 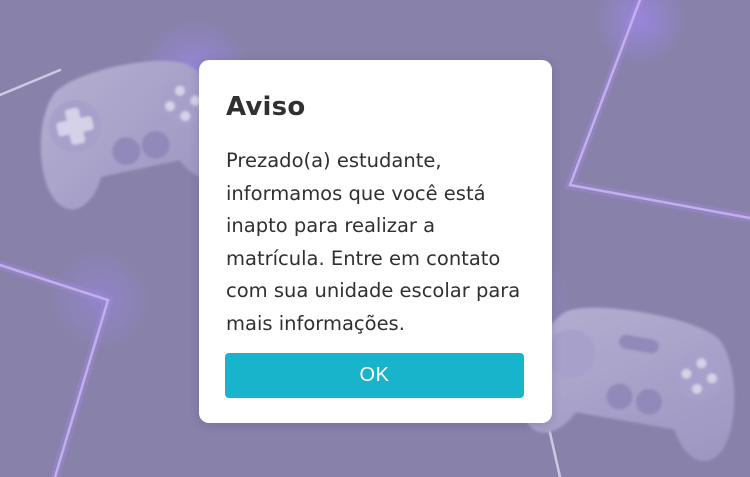 I want to click on dialog-title: Aviso, so click(x=266, y=107).